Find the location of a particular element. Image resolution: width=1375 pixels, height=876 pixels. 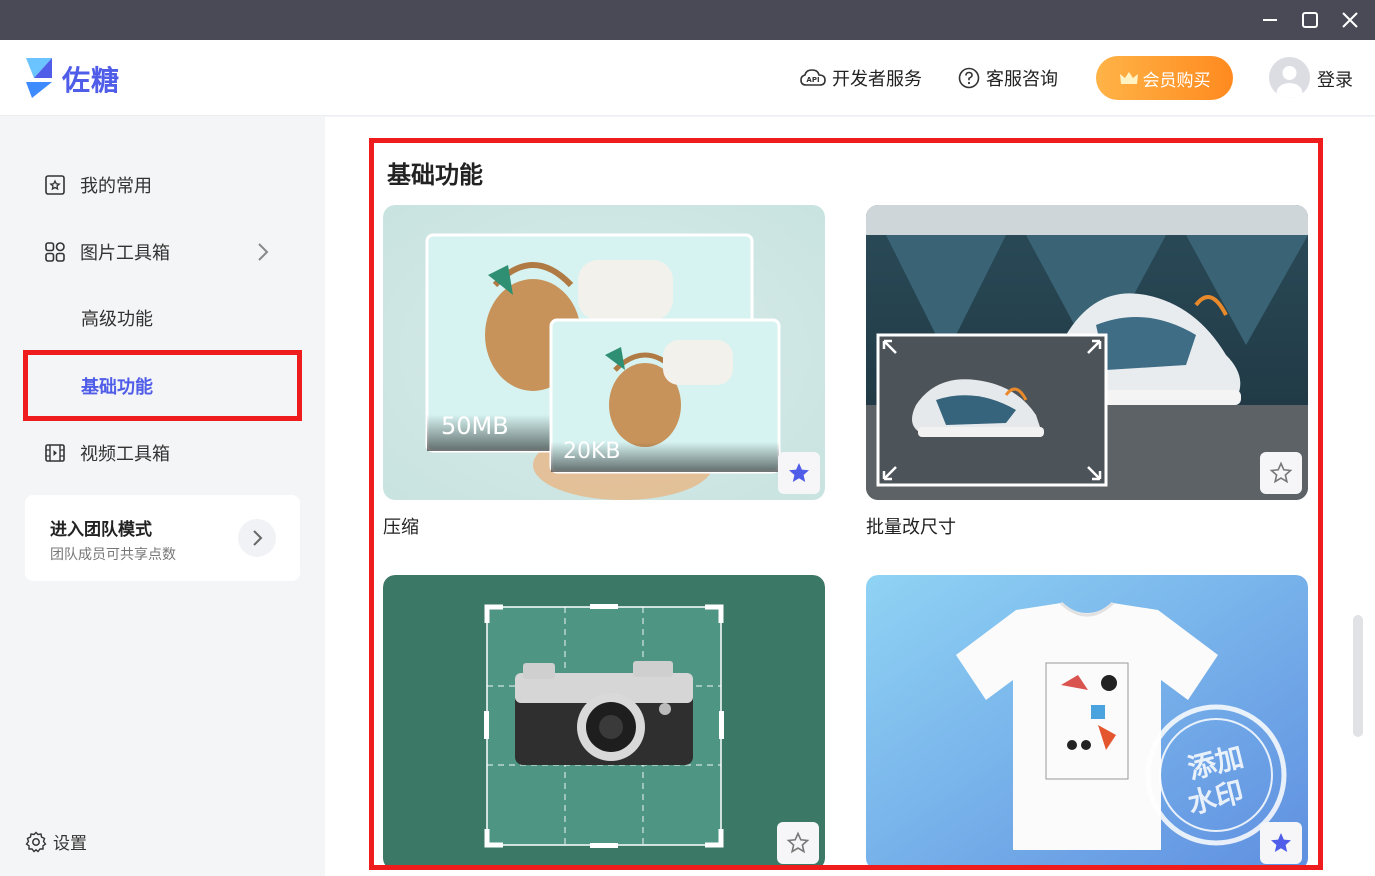

customer-service-link: 客服咨询 is located at coordinates (1008, 78).